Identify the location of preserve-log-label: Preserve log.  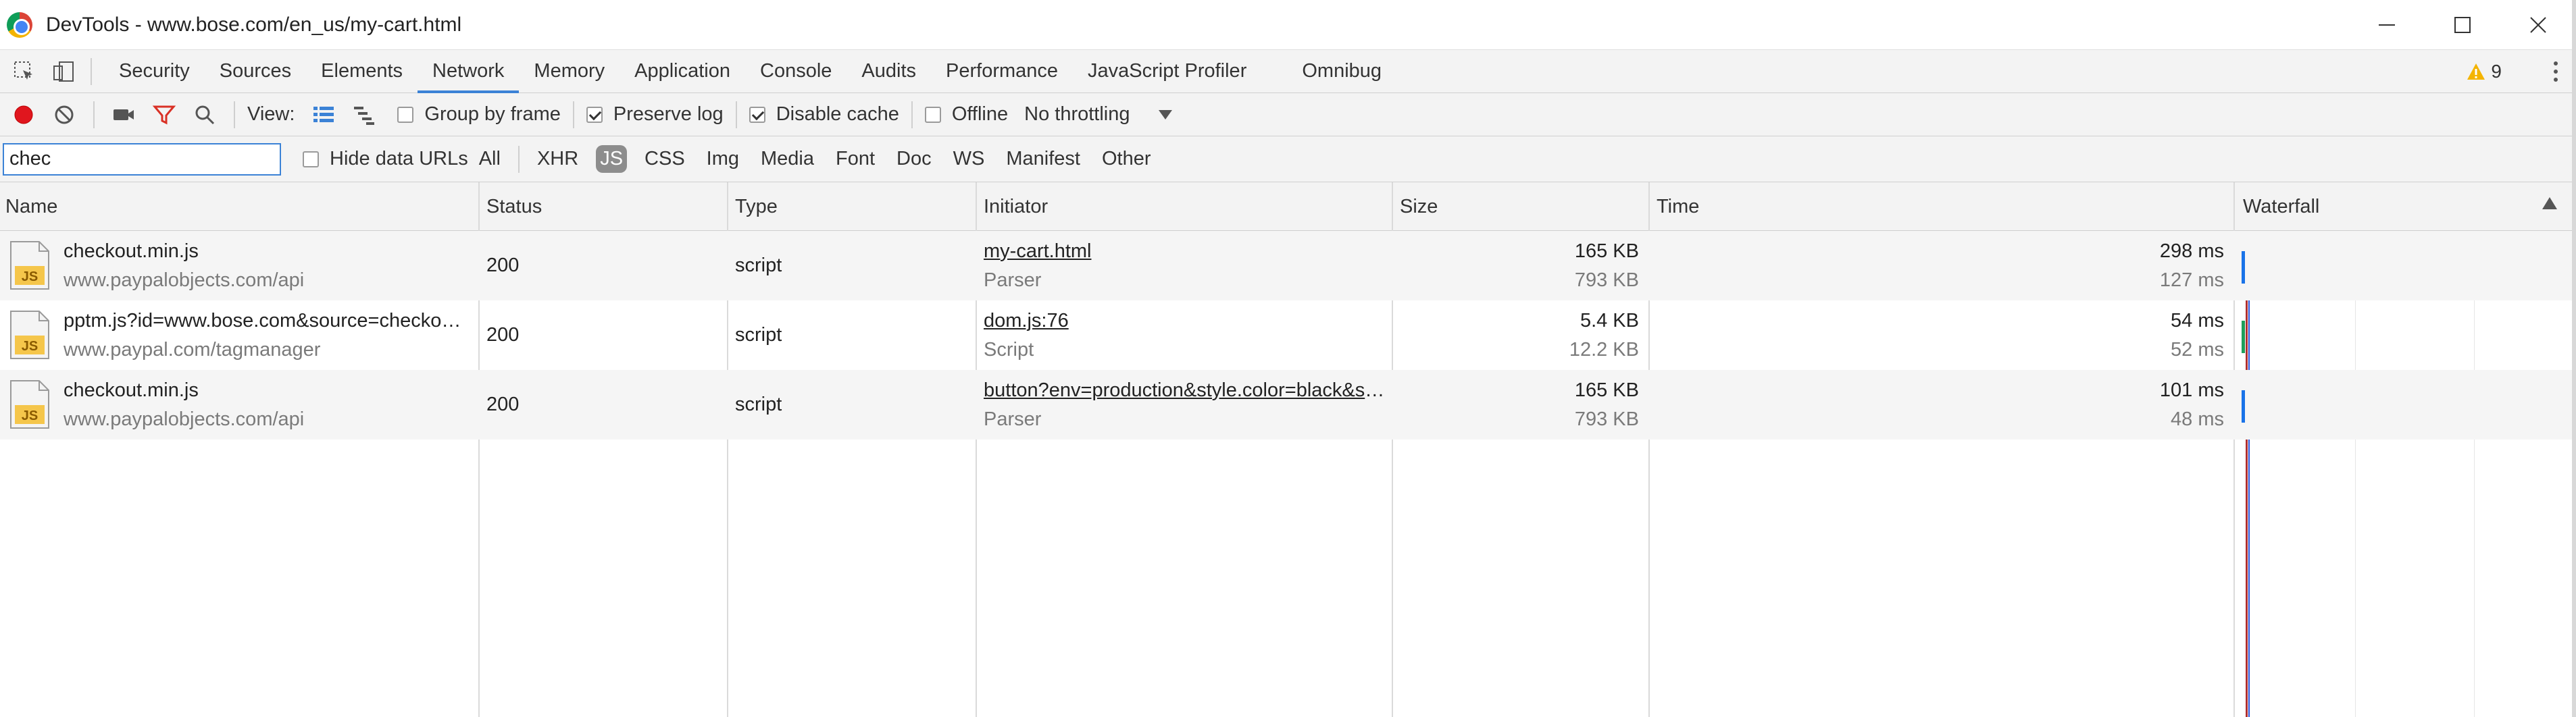
(668, 114).